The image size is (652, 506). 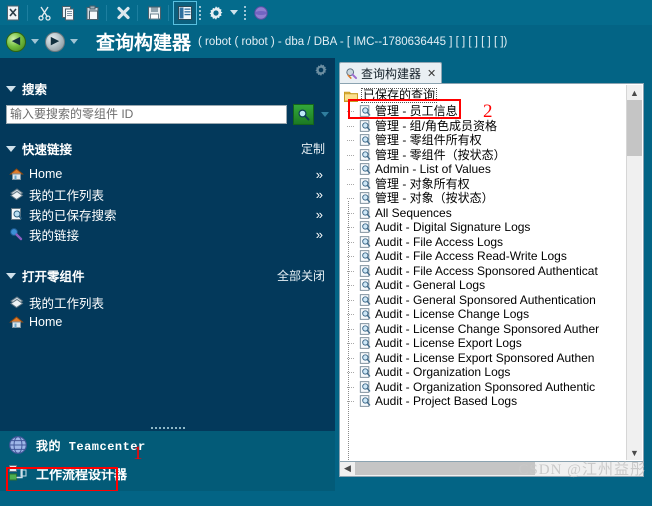 I want to click on tree-item: ···· 管理 - 零组件（按状态）, so click(x=484, y=155).